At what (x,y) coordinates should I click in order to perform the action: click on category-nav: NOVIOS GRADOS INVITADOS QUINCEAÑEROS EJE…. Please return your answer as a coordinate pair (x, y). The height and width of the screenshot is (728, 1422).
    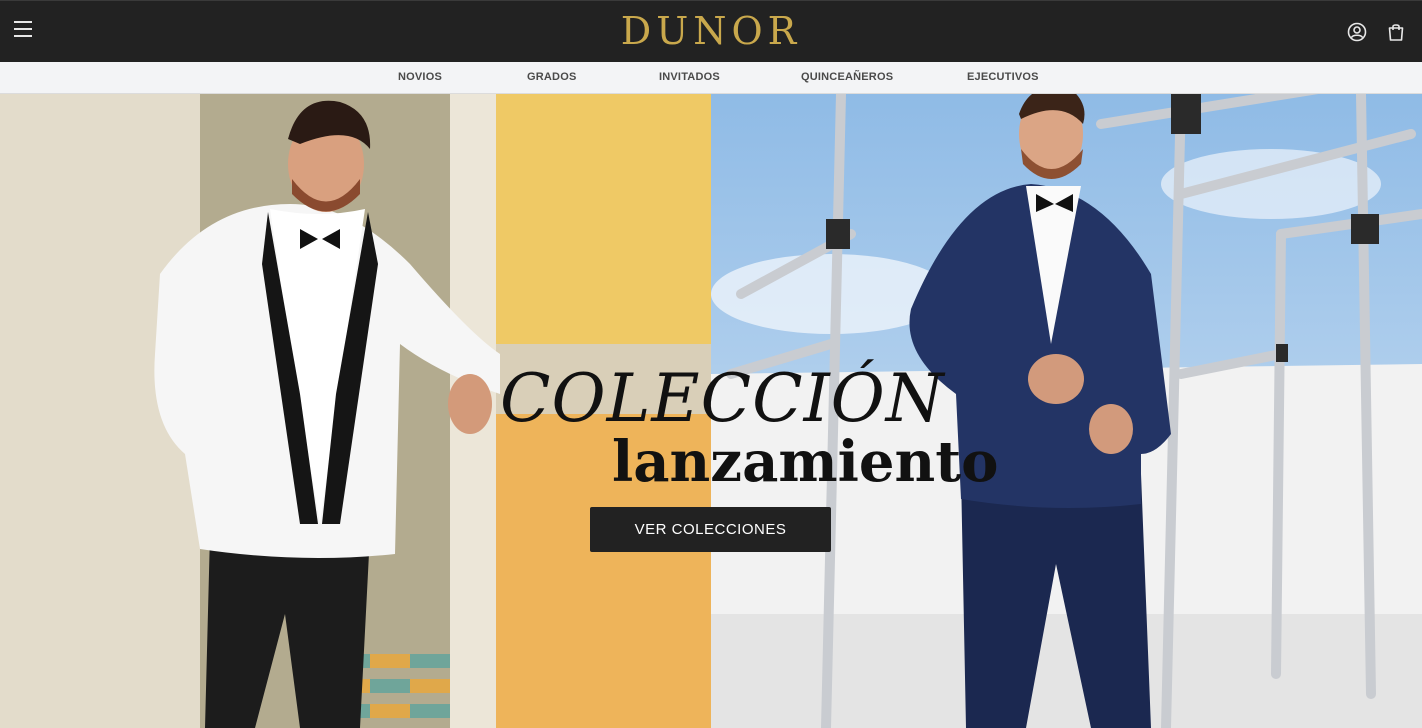
    Looking at the image, I should click on (711, 78).